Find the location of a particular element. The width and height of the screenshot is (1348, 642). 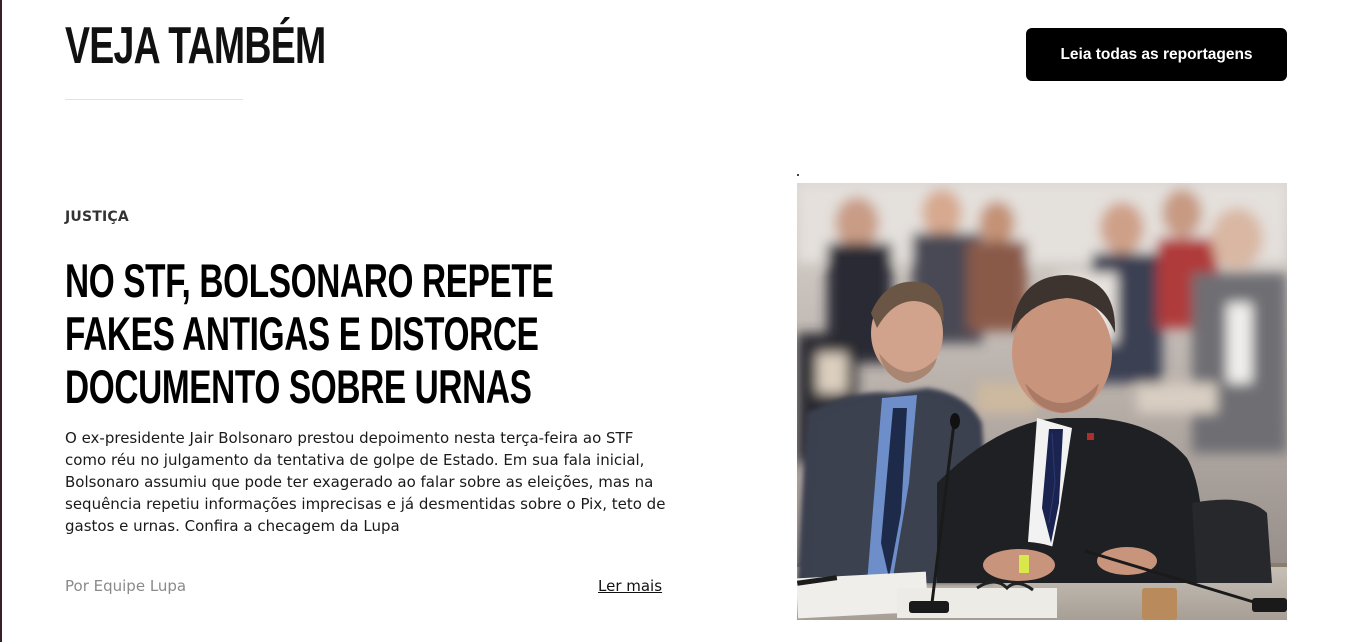

read-more-link: Ler mais is located at coordinates (630, 586).